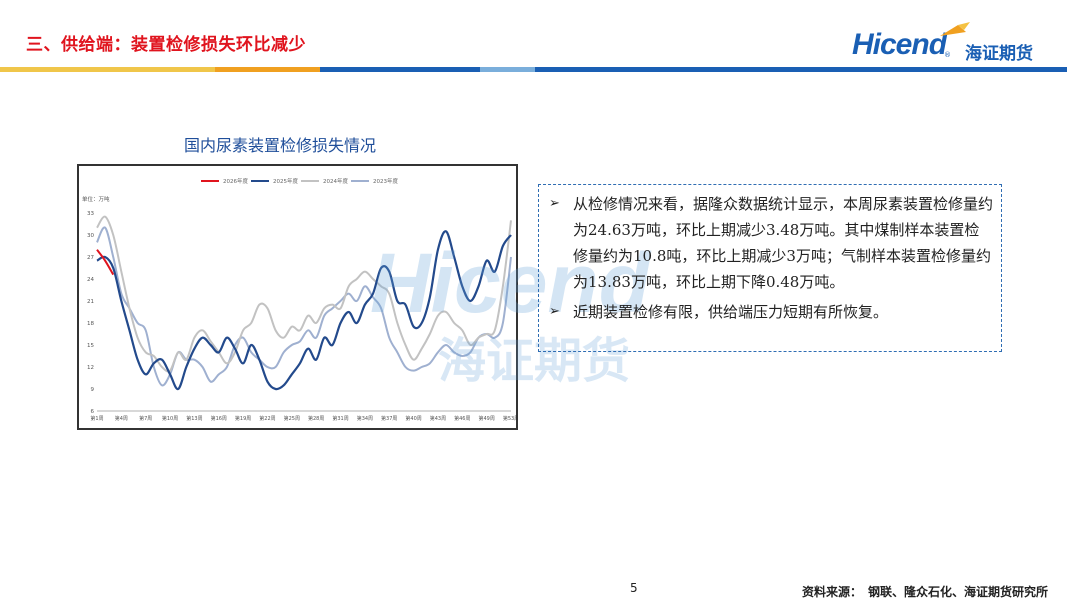 The height and width of the screenshot is (607, 1080). Describe the element at coordinates (634, 588) in the screenshot. I see `page-number: 5` at that location.